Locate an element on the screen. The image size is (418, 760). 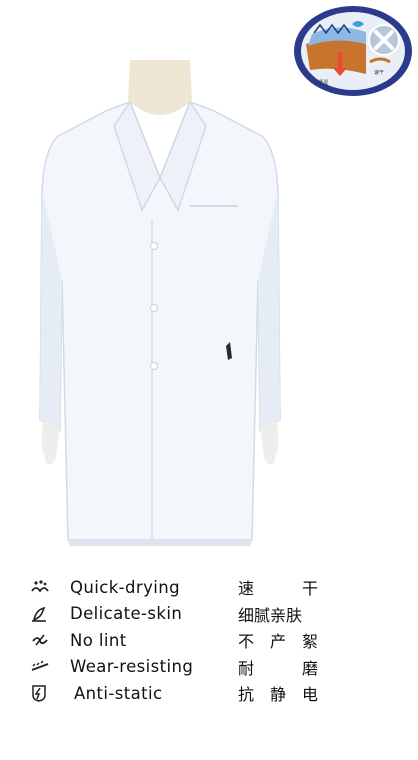
feature-row-quick-drying: Quick-drying is located at coordinates (120, 587).